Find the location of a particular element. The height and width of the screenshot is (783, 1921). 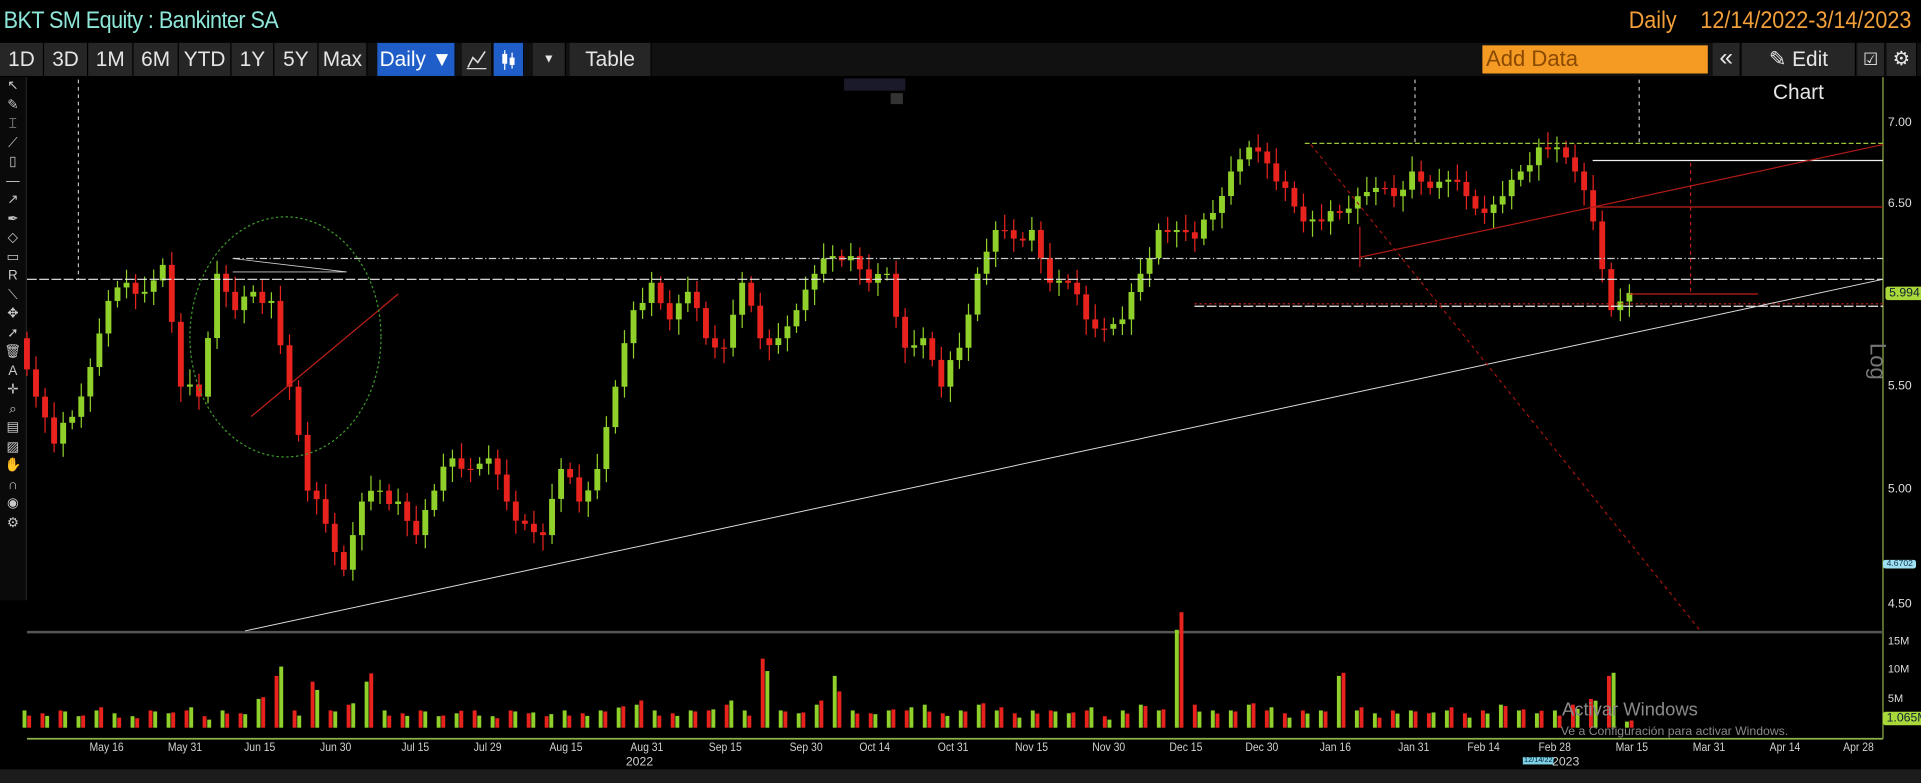

date-tick: Jul 29 is located at coordinates (487, 748).